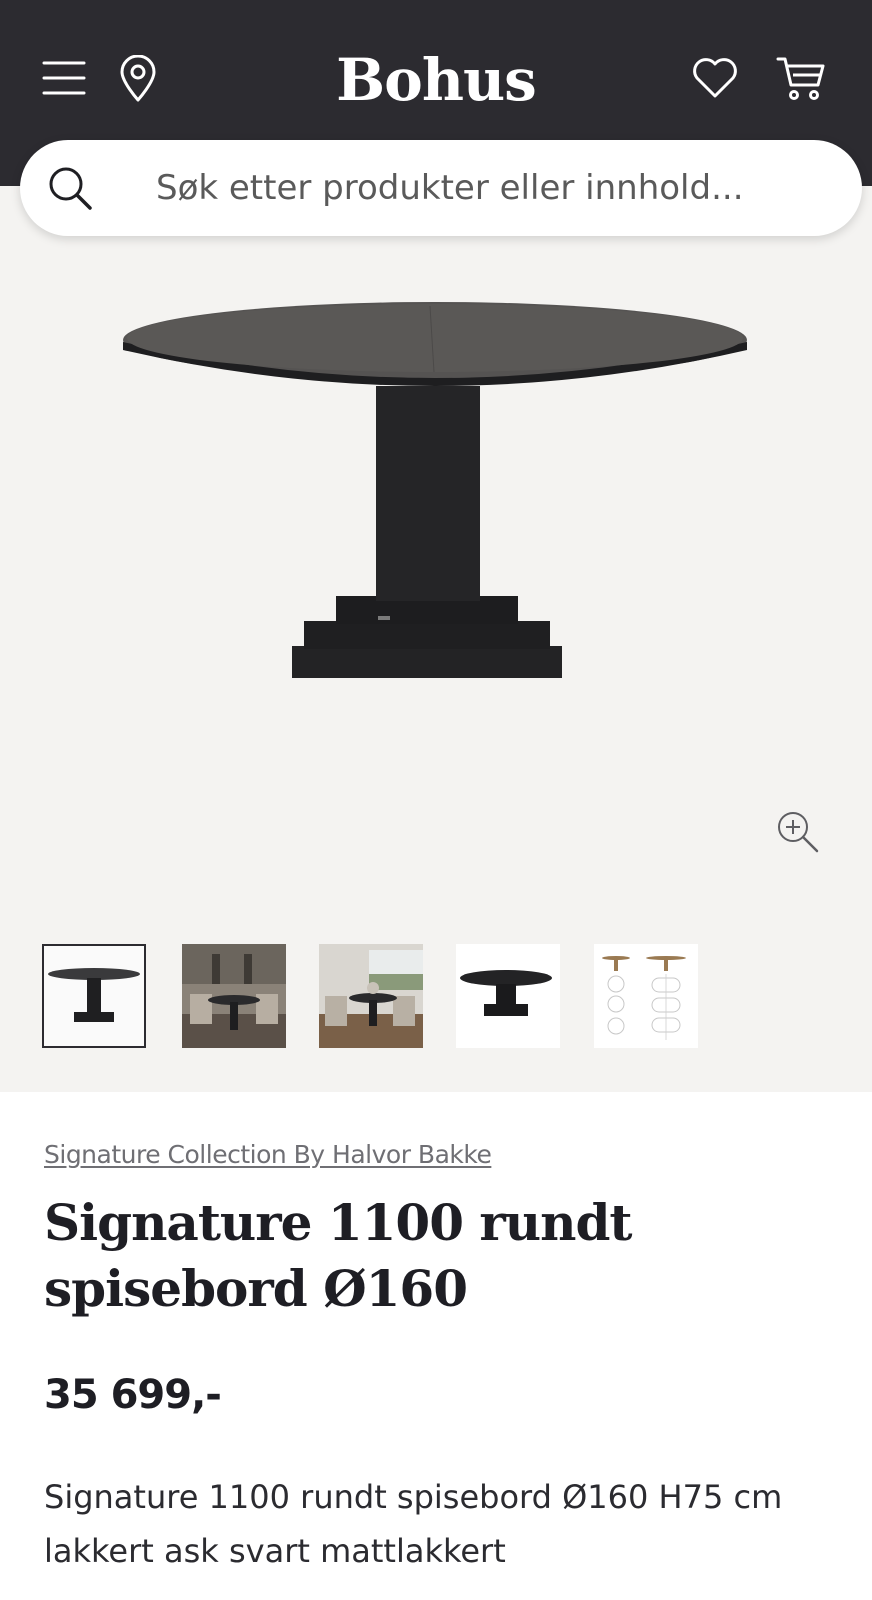 The width and height of the screenshot is (872, 1600). What do you see at coordinates (268, 1154) in the screenshot?
I see `brand-link: Signature Collection By Halvor Bakke` at bounding box center [268, 1154].